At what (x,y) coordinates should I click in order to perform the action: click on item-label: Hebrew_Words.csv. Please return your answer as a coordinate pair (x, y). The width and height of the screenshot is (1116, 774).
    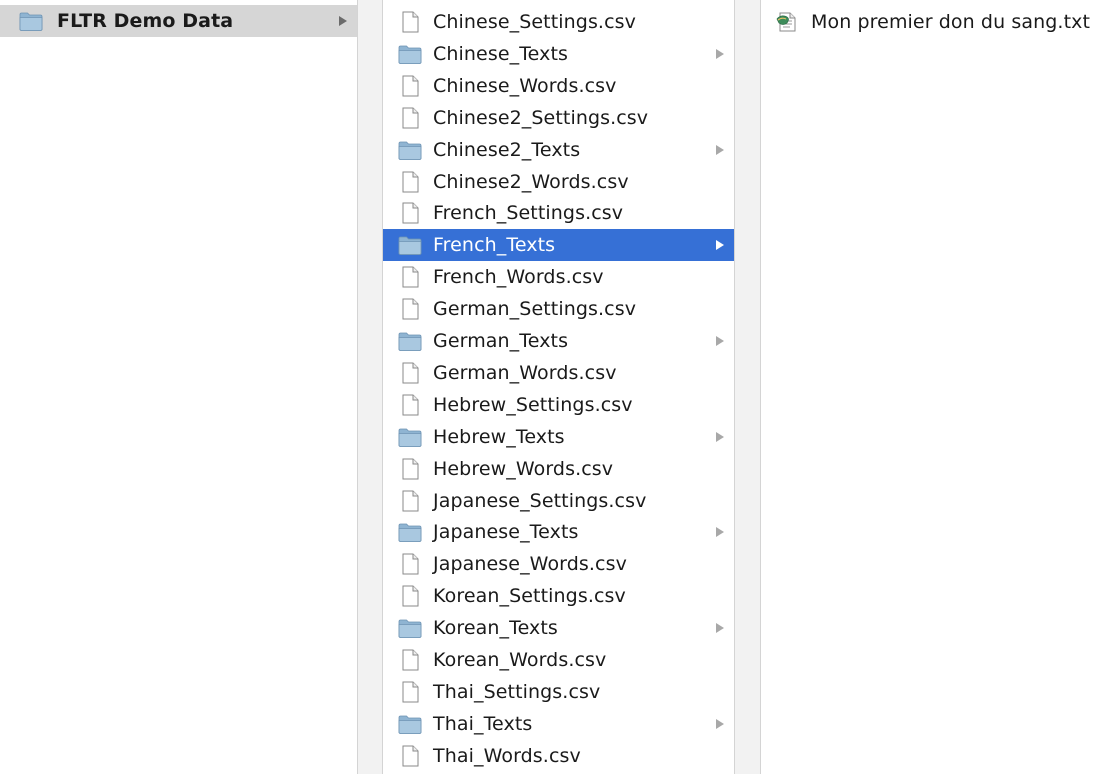
    Looking at the image, I should click on (523, 468).